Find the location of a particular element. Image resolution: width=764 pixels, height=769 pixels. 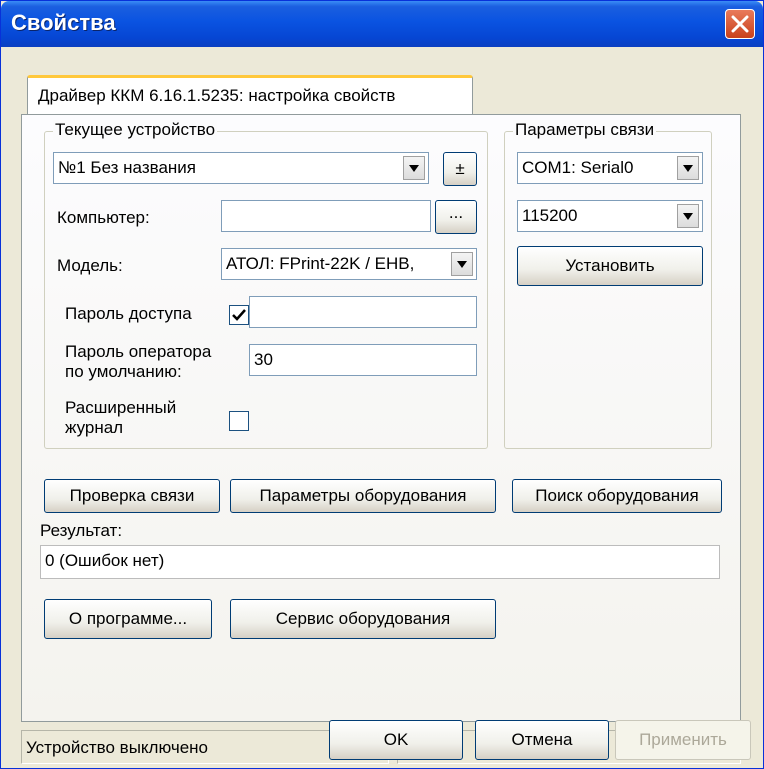

model-select: АТОЛ: FPrint-22K / ЕНВ, is located at coordinates (349, 264).